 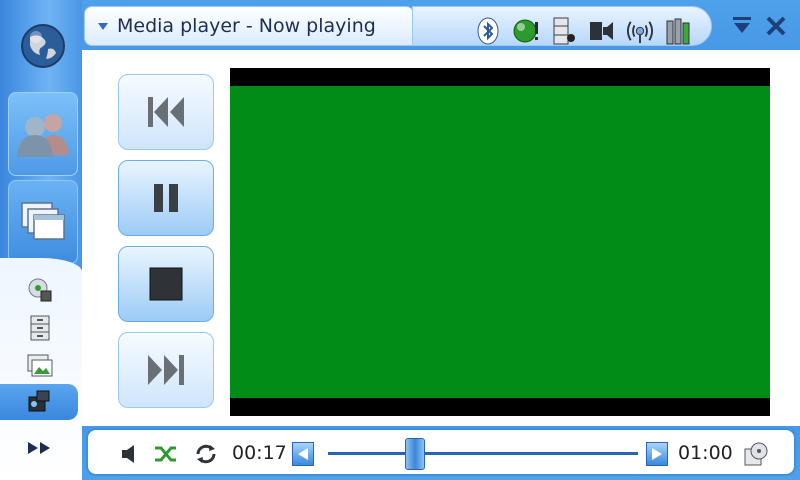 I want to click on battery-icon, so click(x=678, y=31).